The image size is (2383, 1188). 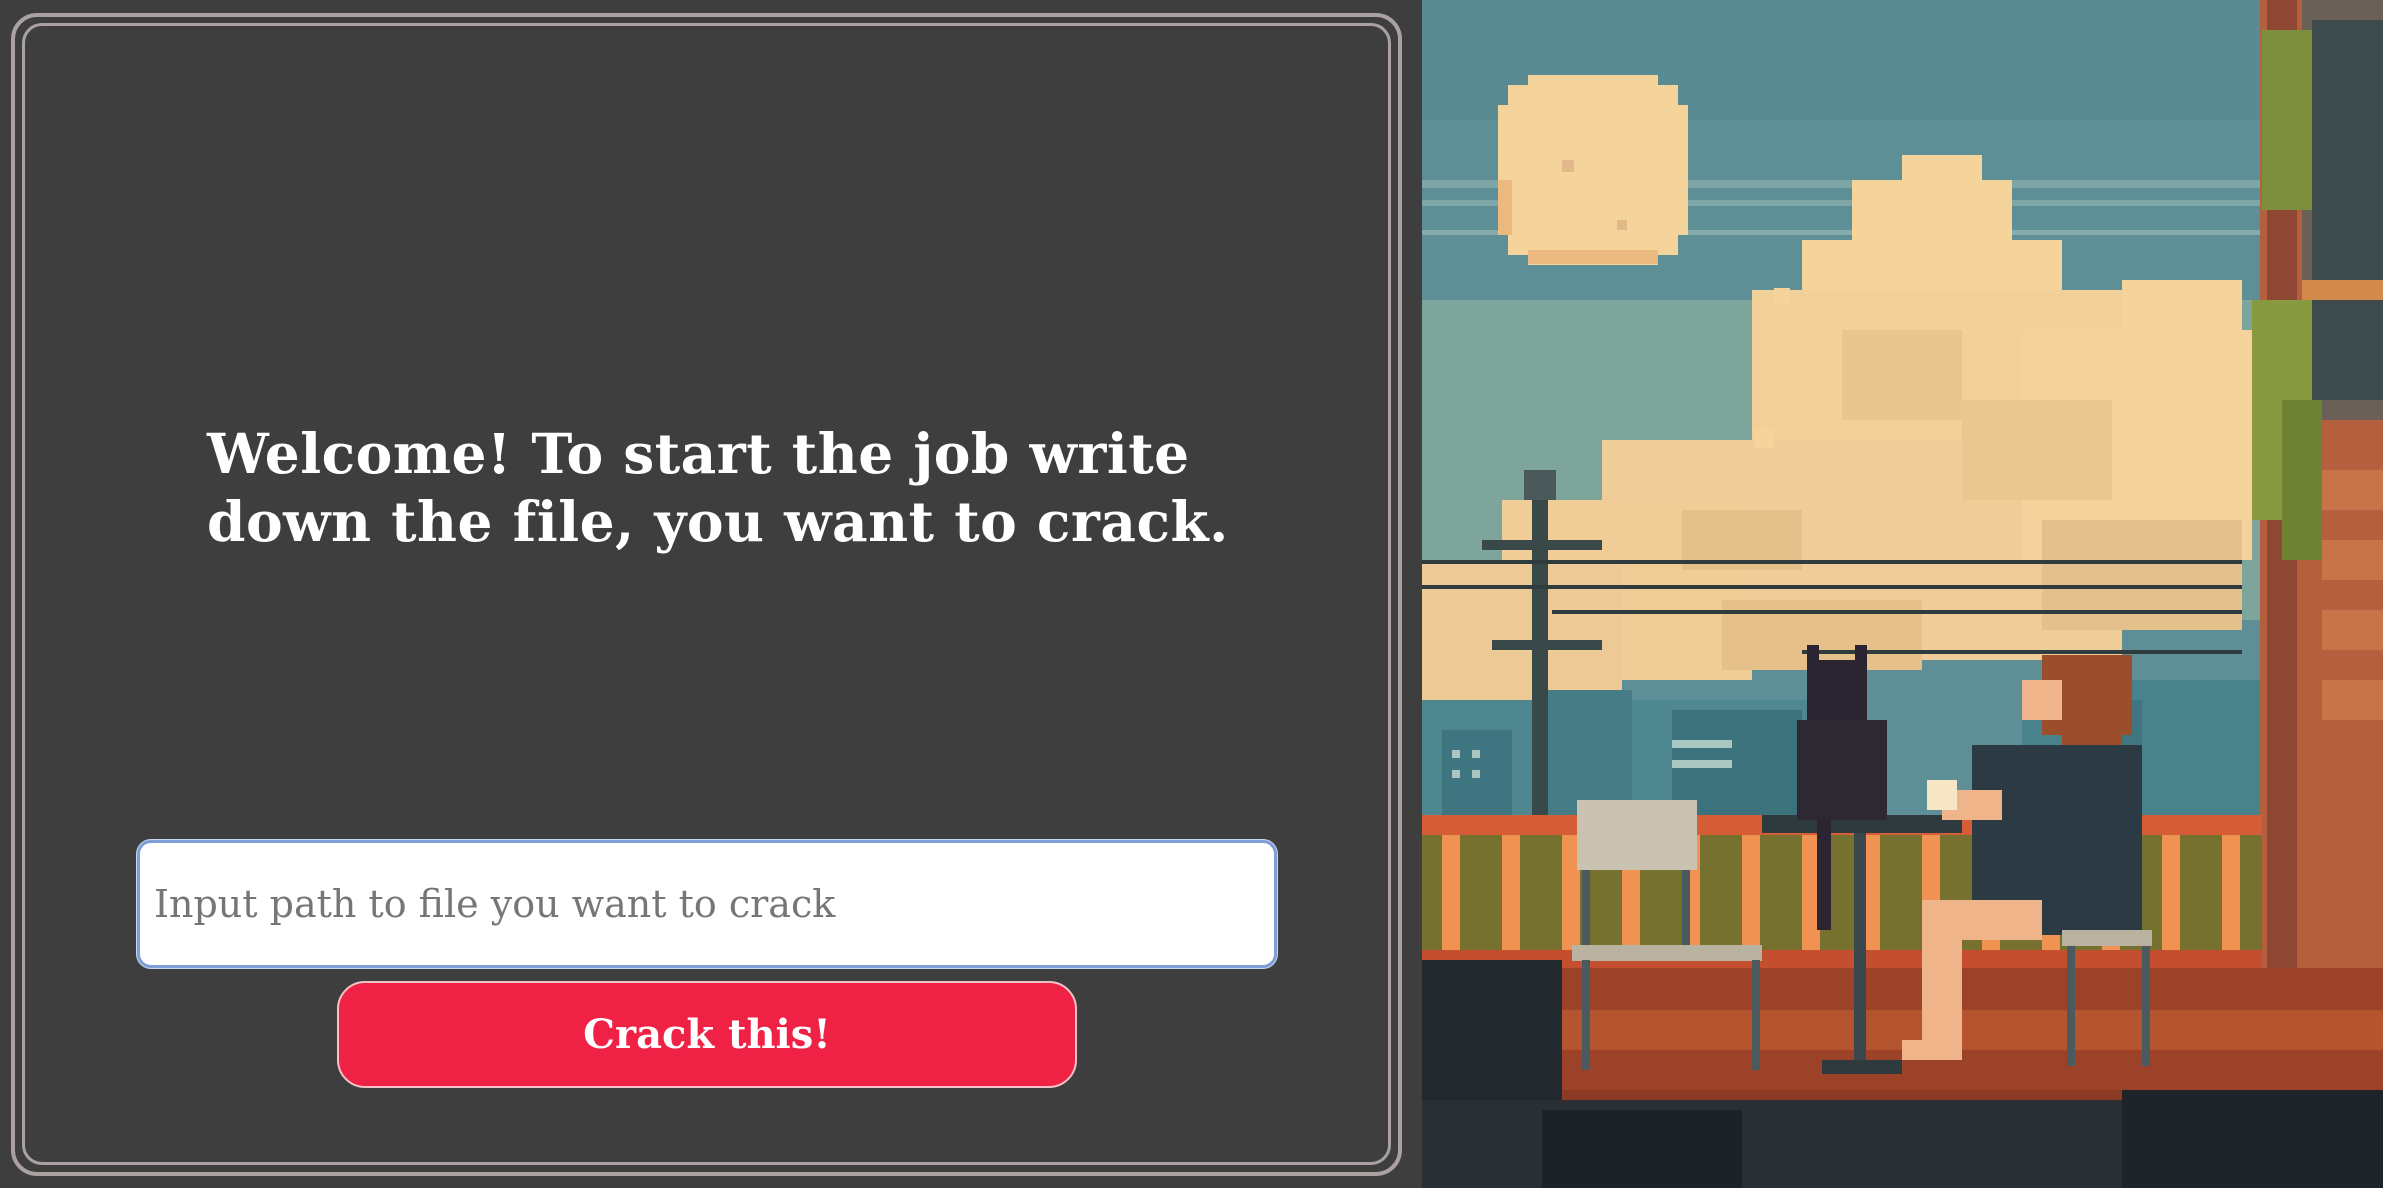 What do you see at coordinates (707, 1034) in the screenshot?
I see `crack-button: Crack this!` at bounding box center [707, 1034].